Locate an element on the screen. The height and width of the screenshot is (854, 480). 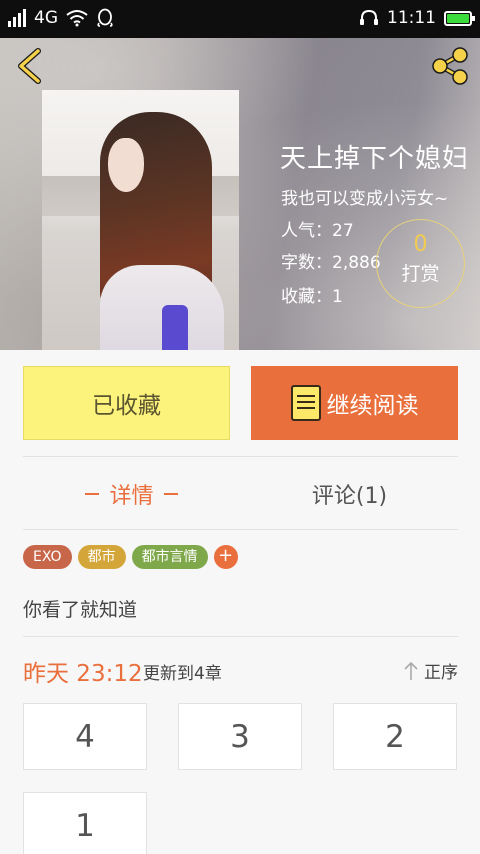
tip-count: 0 is located at coordinates (420, 244).